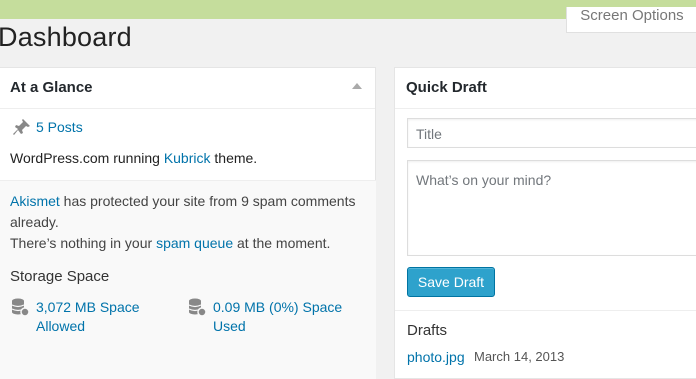  What do you see at coordinates (545, 310) in the screenshot?
I see `drafts-divider` at bounding box center [545, 310].